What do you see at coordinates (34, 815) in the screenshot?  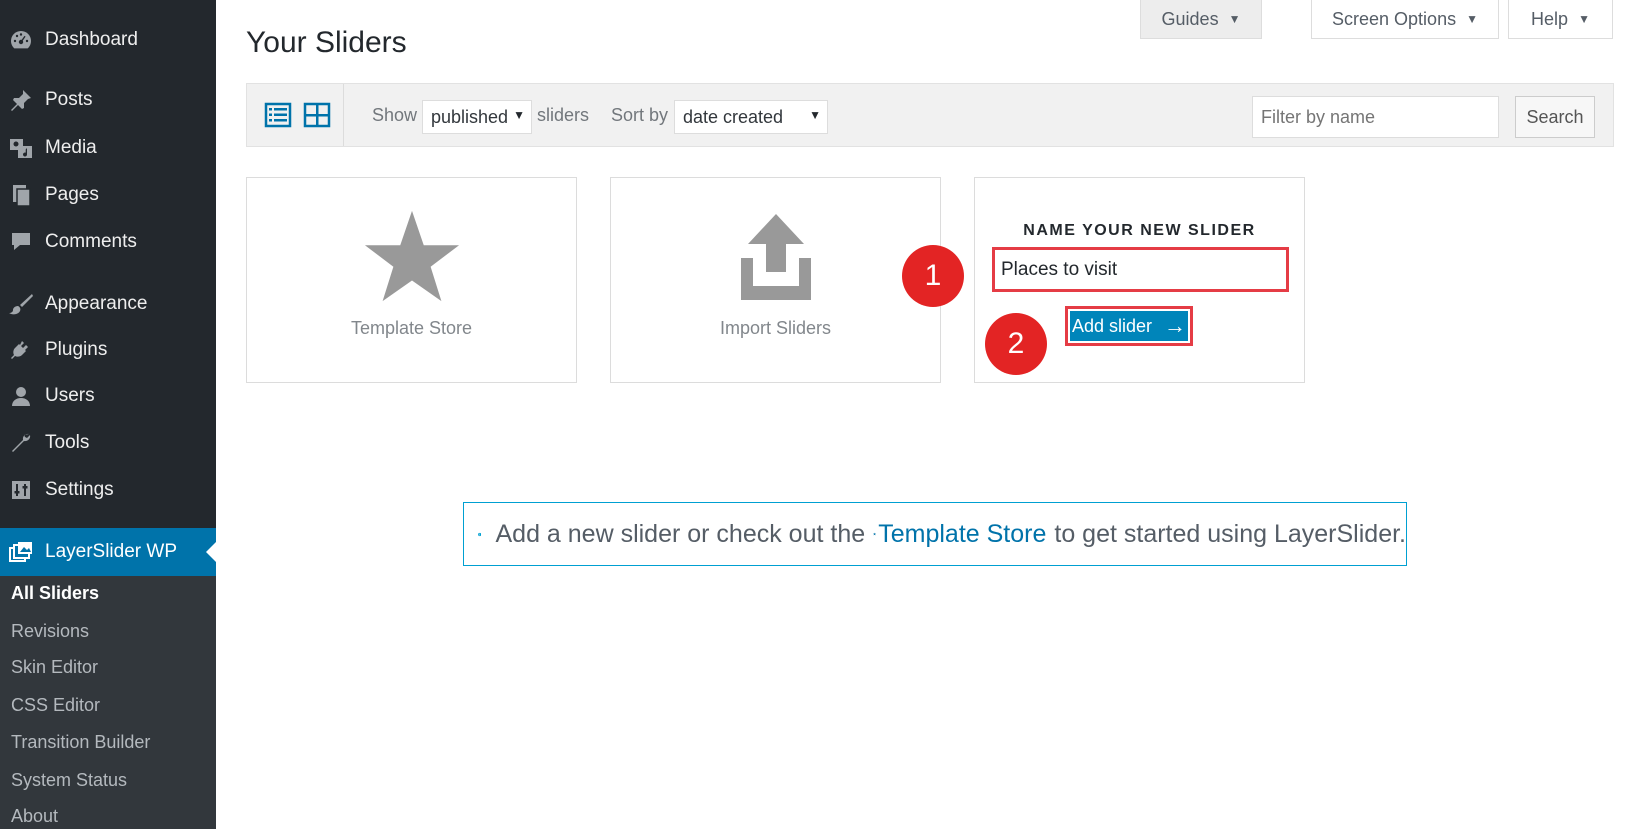 I see `submenu-about: About` at bounding box center [34, 815].